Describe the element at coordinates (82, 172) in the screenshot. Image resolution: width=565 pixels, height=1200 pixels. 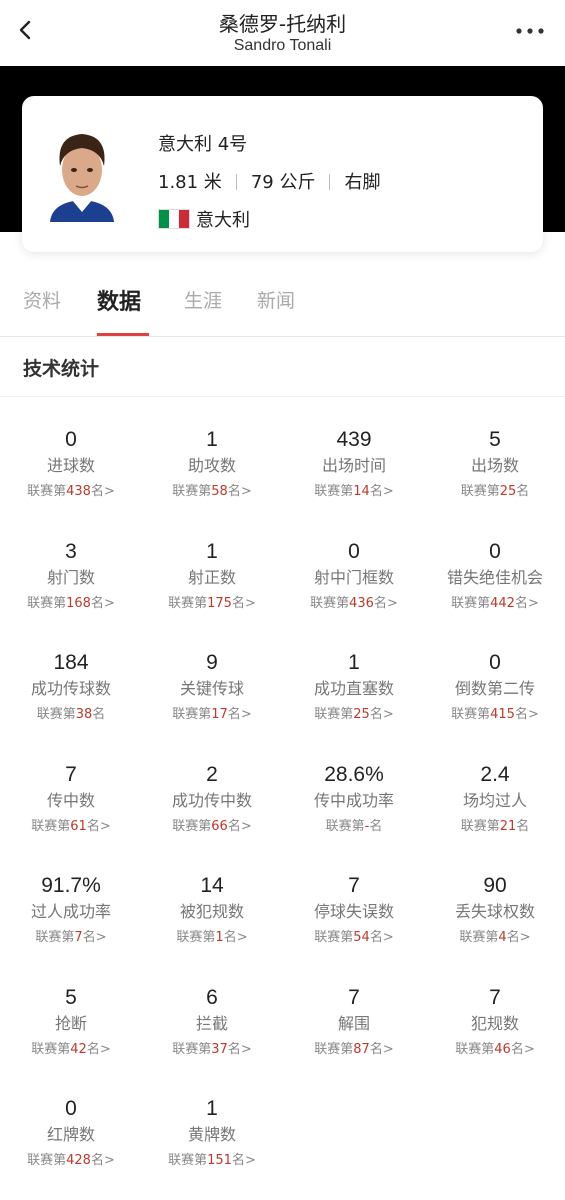
I see `player-avatar` at that location.